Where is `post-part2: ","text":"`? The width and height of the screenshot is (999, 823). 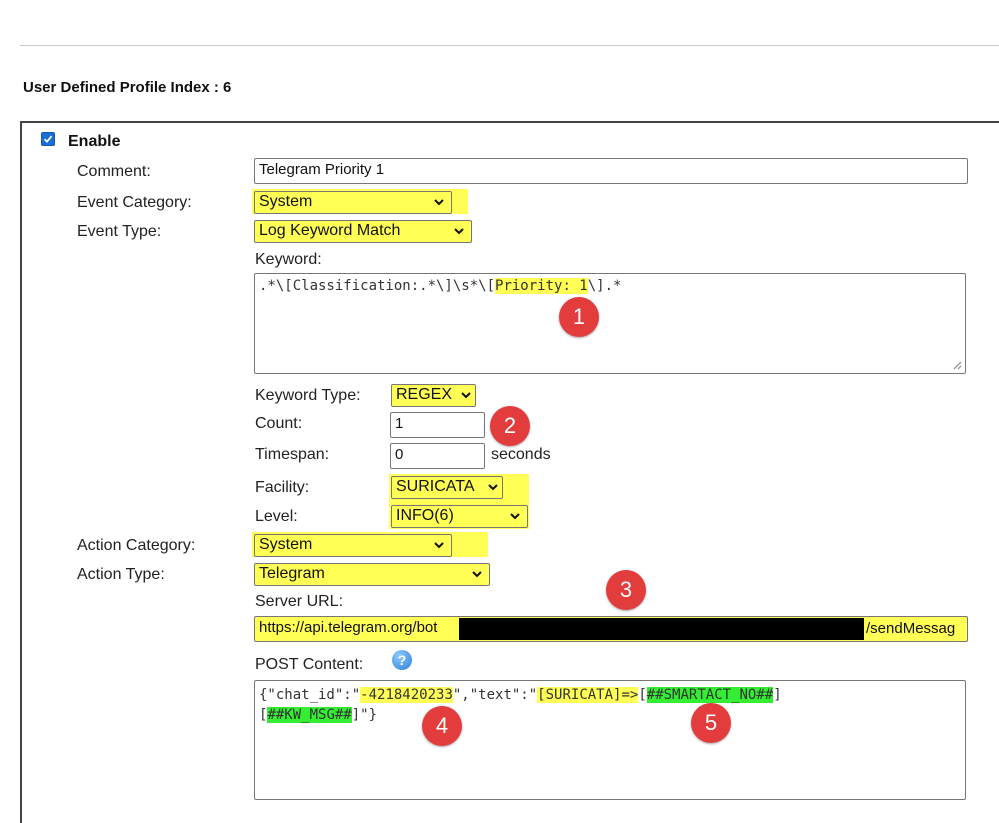
post-part2: ","text":" is located at coordinates (495, 695).